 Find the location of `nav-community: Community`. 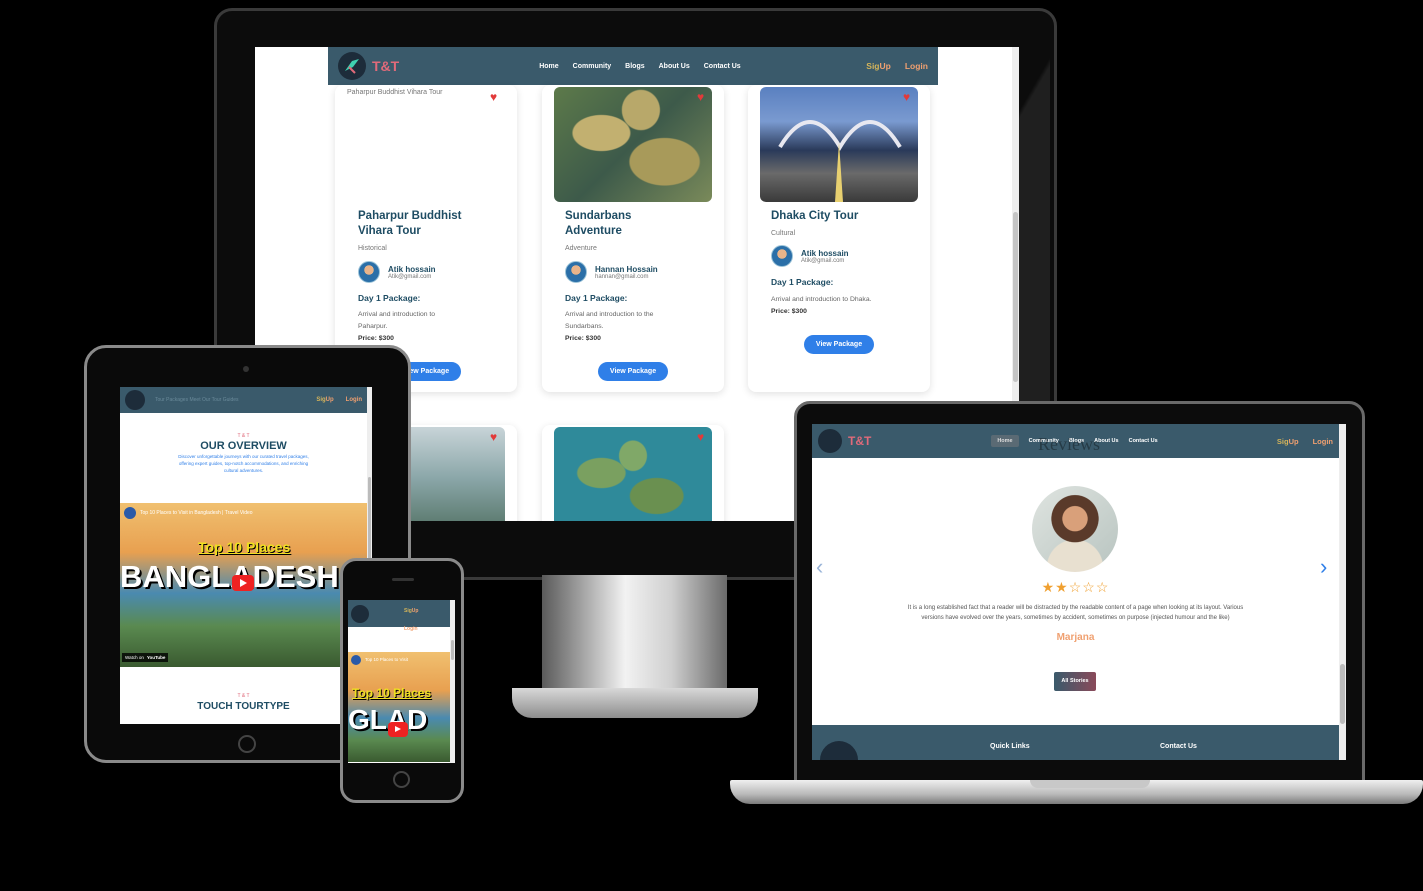

nav-community: Community is located at coordinates (592, 66).